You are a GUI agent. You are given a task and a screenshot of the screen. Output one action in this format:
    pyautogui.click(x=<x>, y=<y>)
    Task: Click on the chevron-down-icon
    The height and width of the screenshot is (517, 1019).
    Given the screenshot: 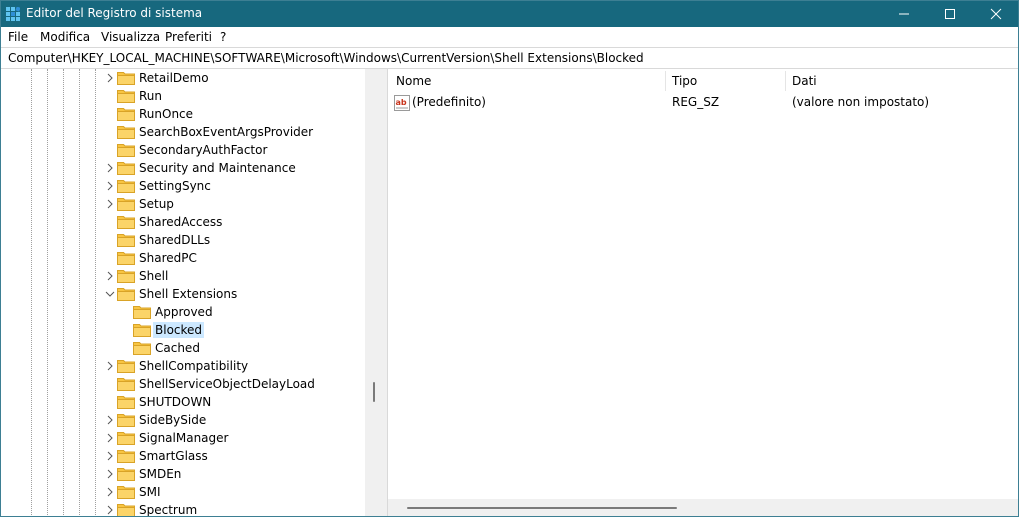 What is the action you would take?
    pyautogui.click(x=110, y=294)
    